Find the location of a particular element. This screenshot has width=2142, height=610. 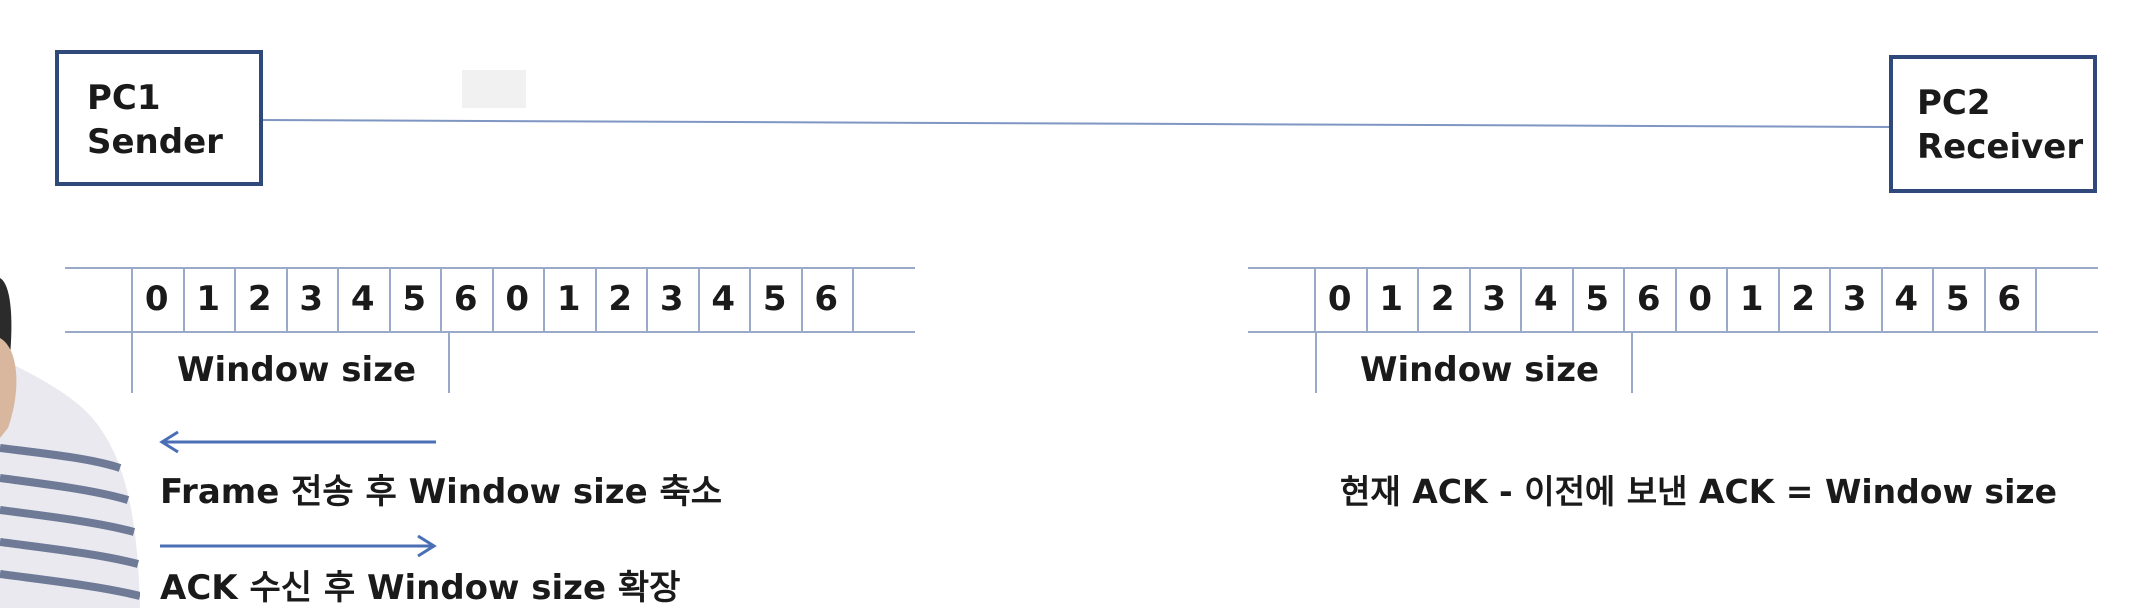

sender-sequence-strip: 01234560123456 Window size is located at coordinates (490, 332).